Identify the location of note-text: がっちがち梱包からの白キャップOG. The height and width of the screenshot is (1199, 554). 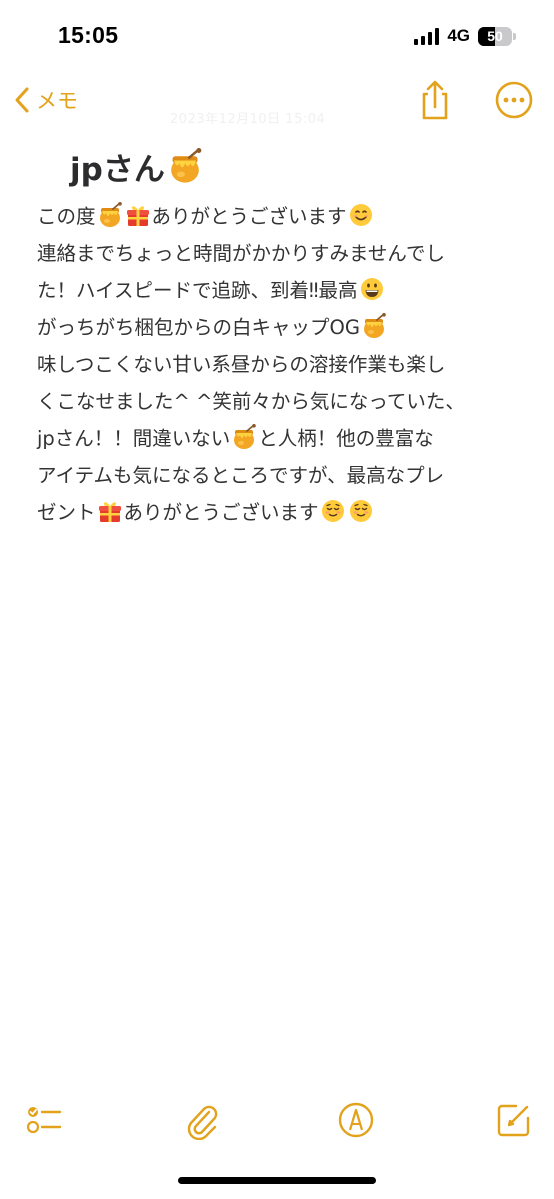
(198, 327).